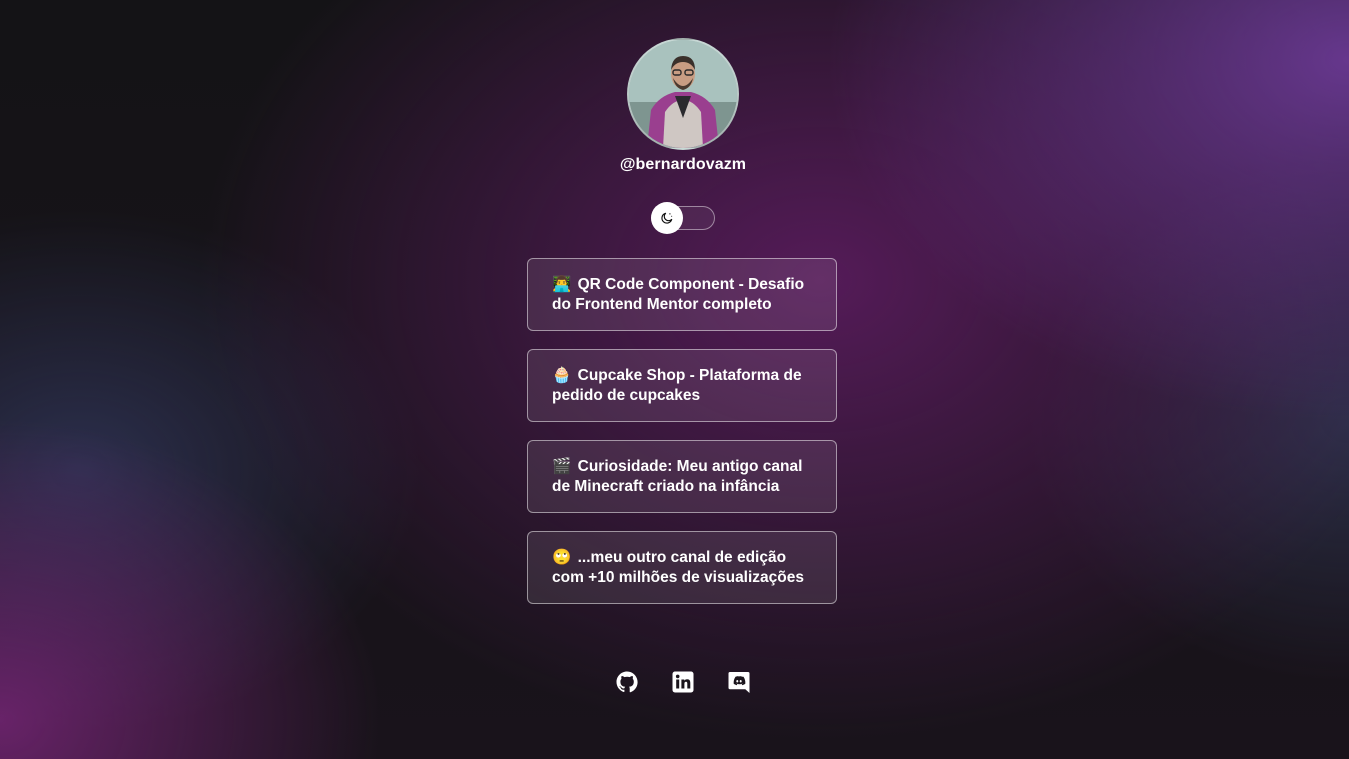 The width and height of the screenshot is (1349, 759). I want to click on discord-link, so click(739, 682).